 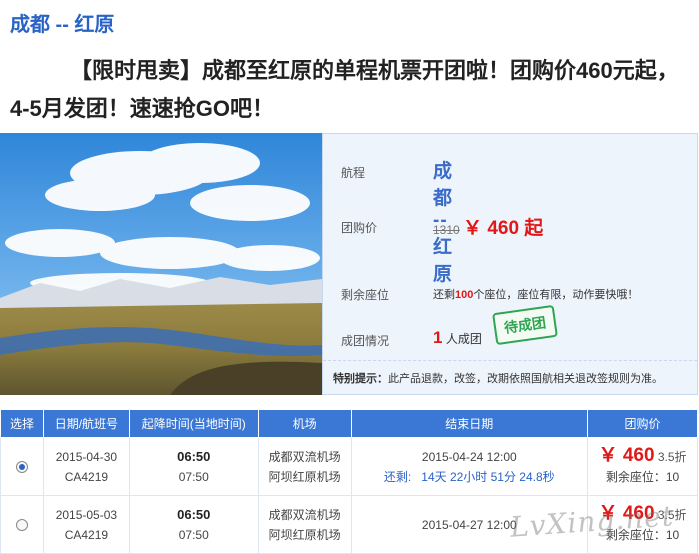 What do you see at coordinates (365, 341) in the screenshot?
I see `group-label: 成团情况` at bounding box center [365, 341].